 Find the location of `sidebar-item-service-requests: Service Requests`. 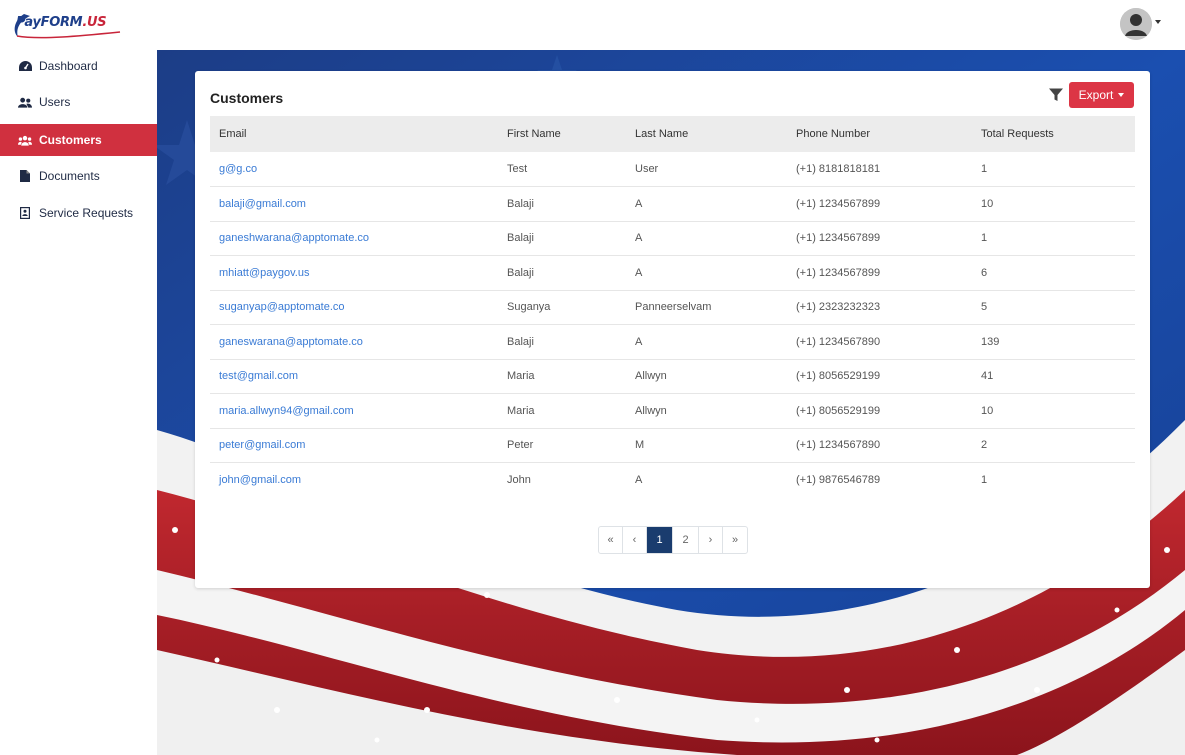

sidebar-item-service-requests: Service Requests is located at coordinates (78, 213).